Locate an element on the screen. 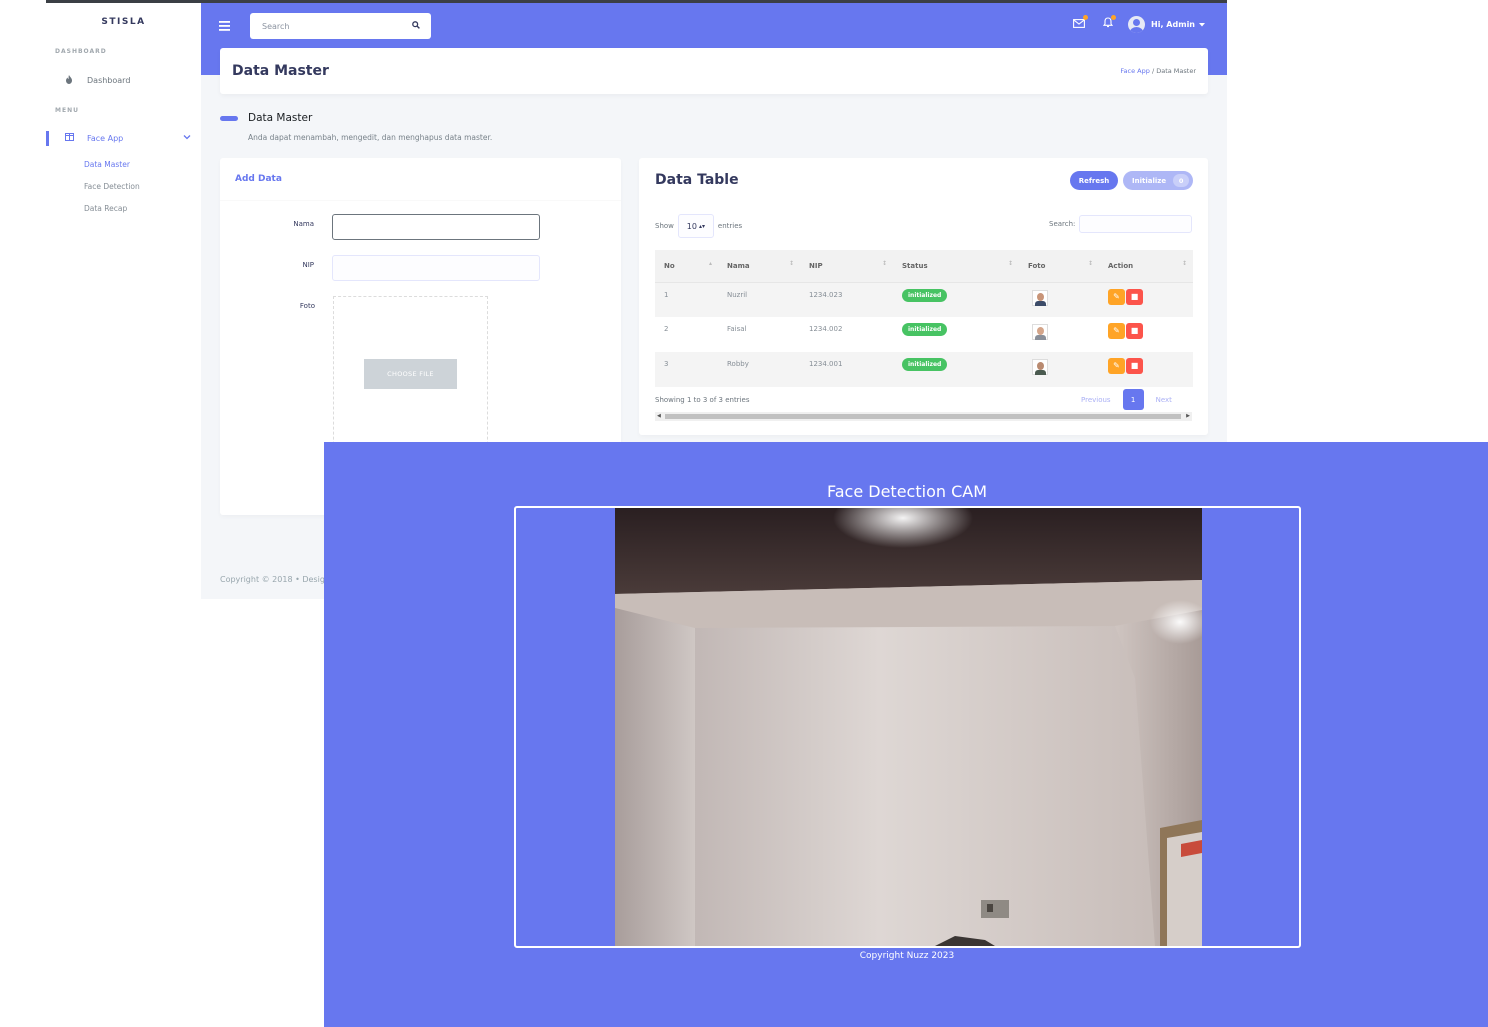 This screenshot has width=1488, height=1027. initialize-label: Initialize is located at coordinates (1149, 180).